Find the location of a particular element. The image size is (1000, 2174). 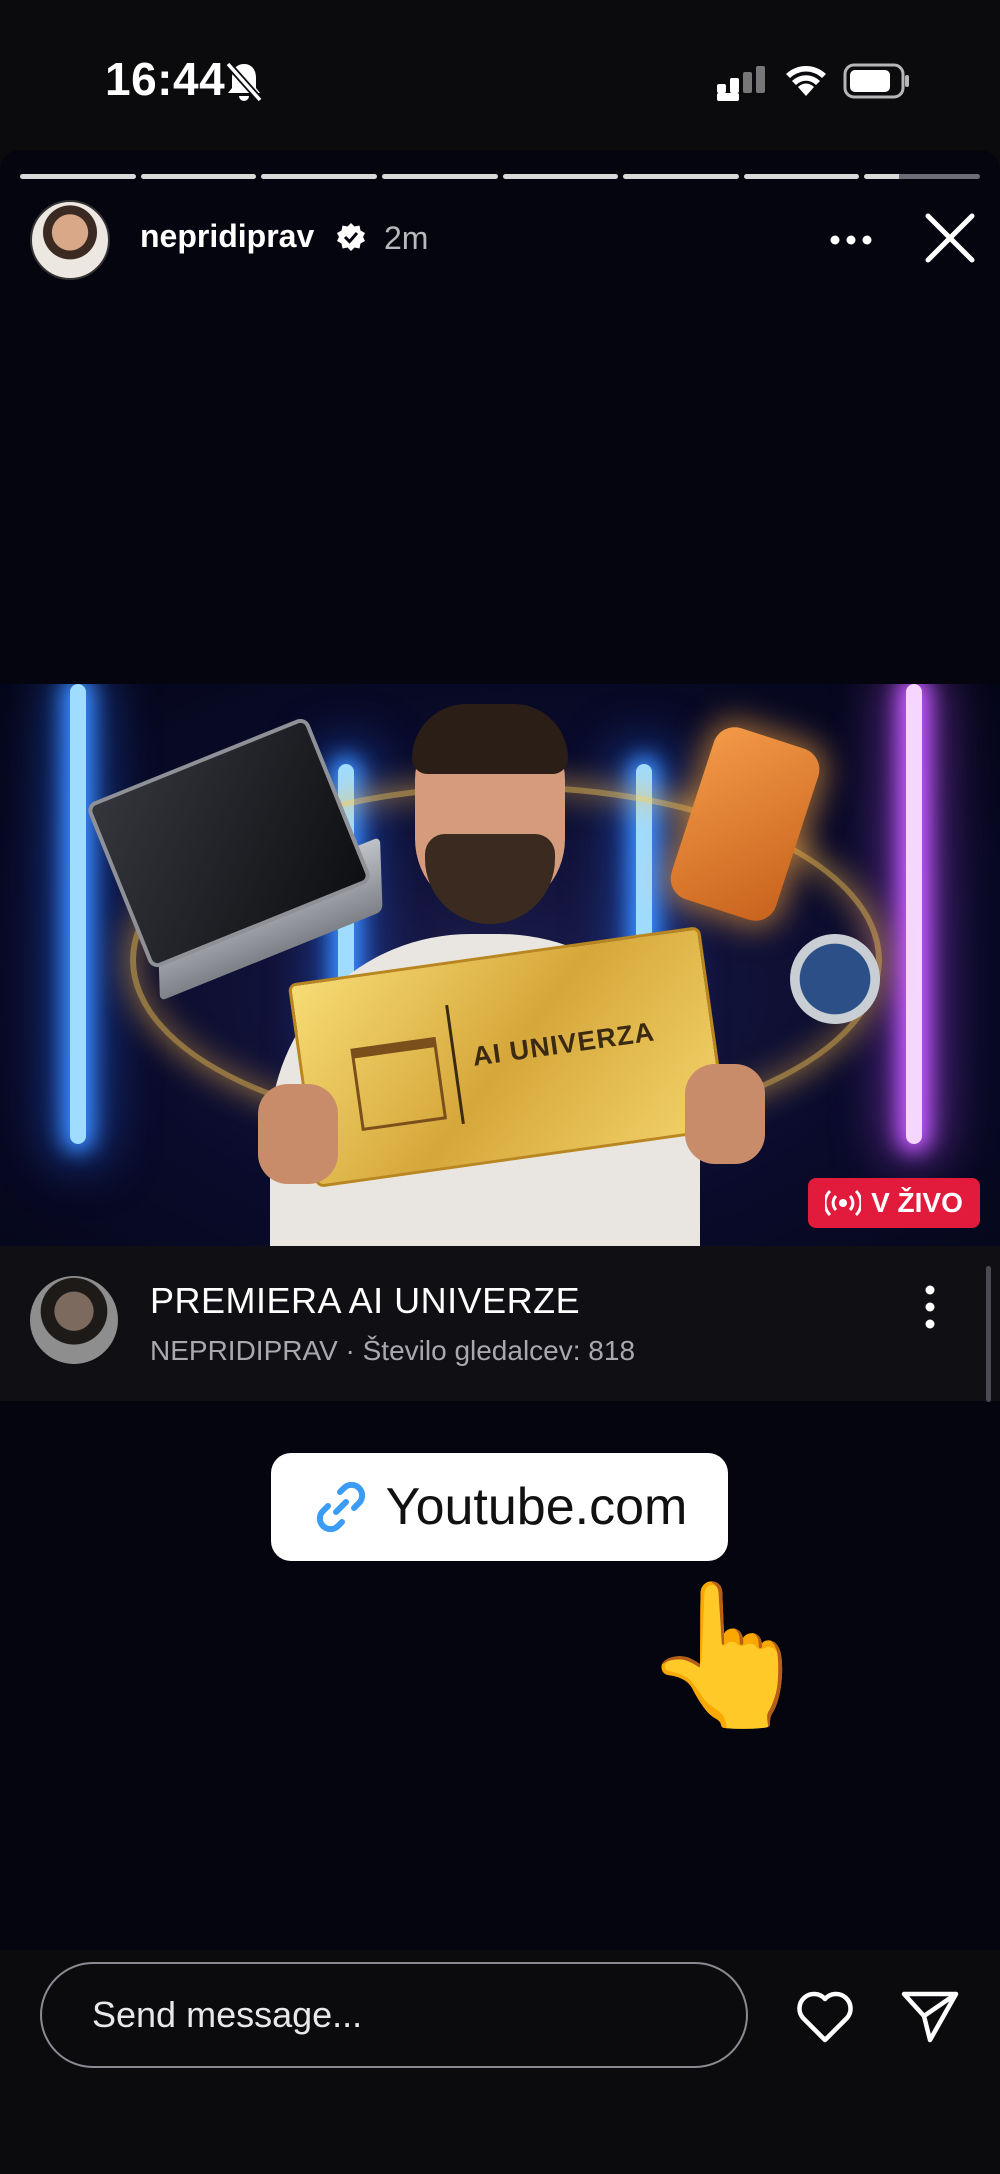

link-sticker-label: Youtube.com is located at coordinates (536, 1507).